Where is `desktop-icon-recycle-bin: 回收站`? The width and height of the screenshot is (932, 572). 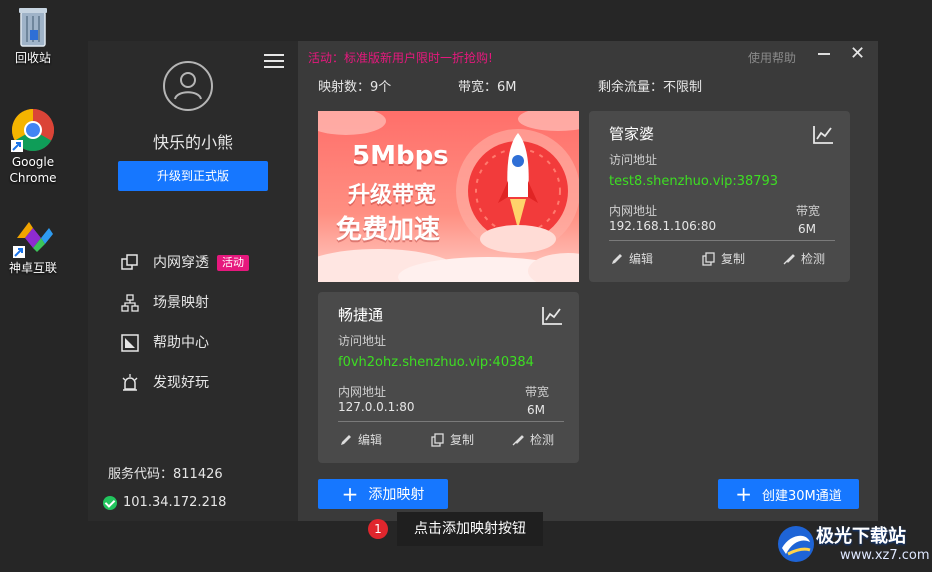
desktop-icon-recycle-bin: 回收站 is located at coordinates (33, 35).